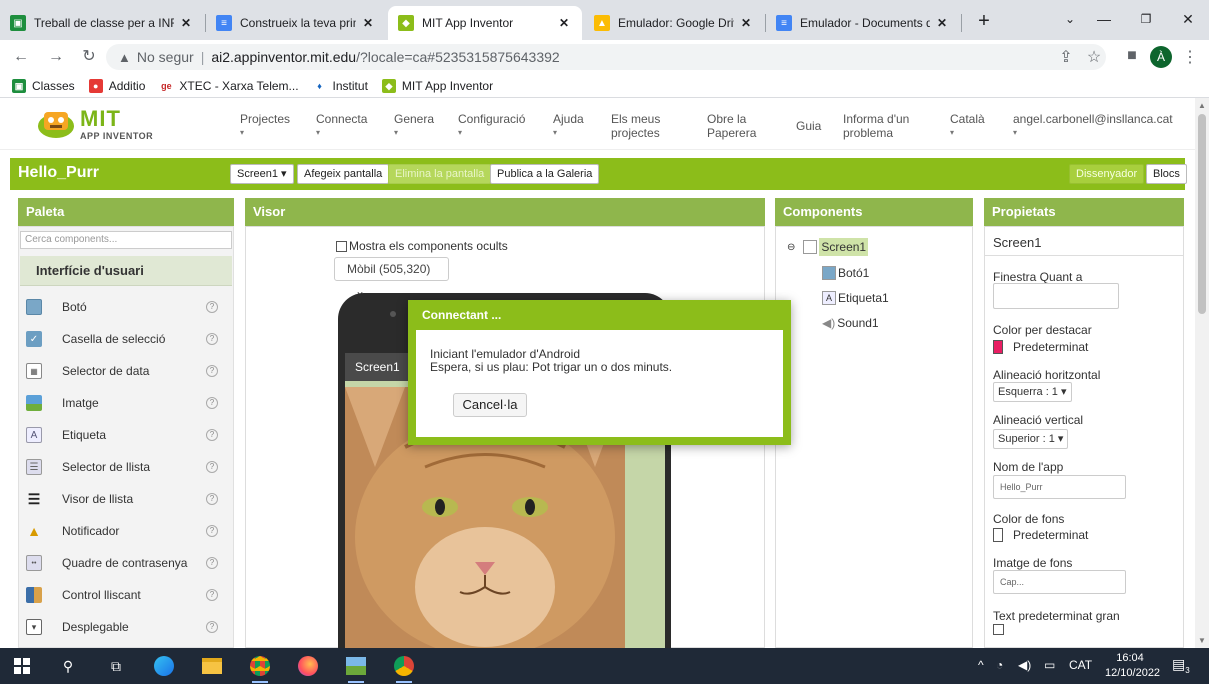 The image size is (1209, 684). What do you see at coordinates (568, 126) in the screenshot?
I see `menu-ajuda: Ajuda ▾` at bounding box center [568, 126].